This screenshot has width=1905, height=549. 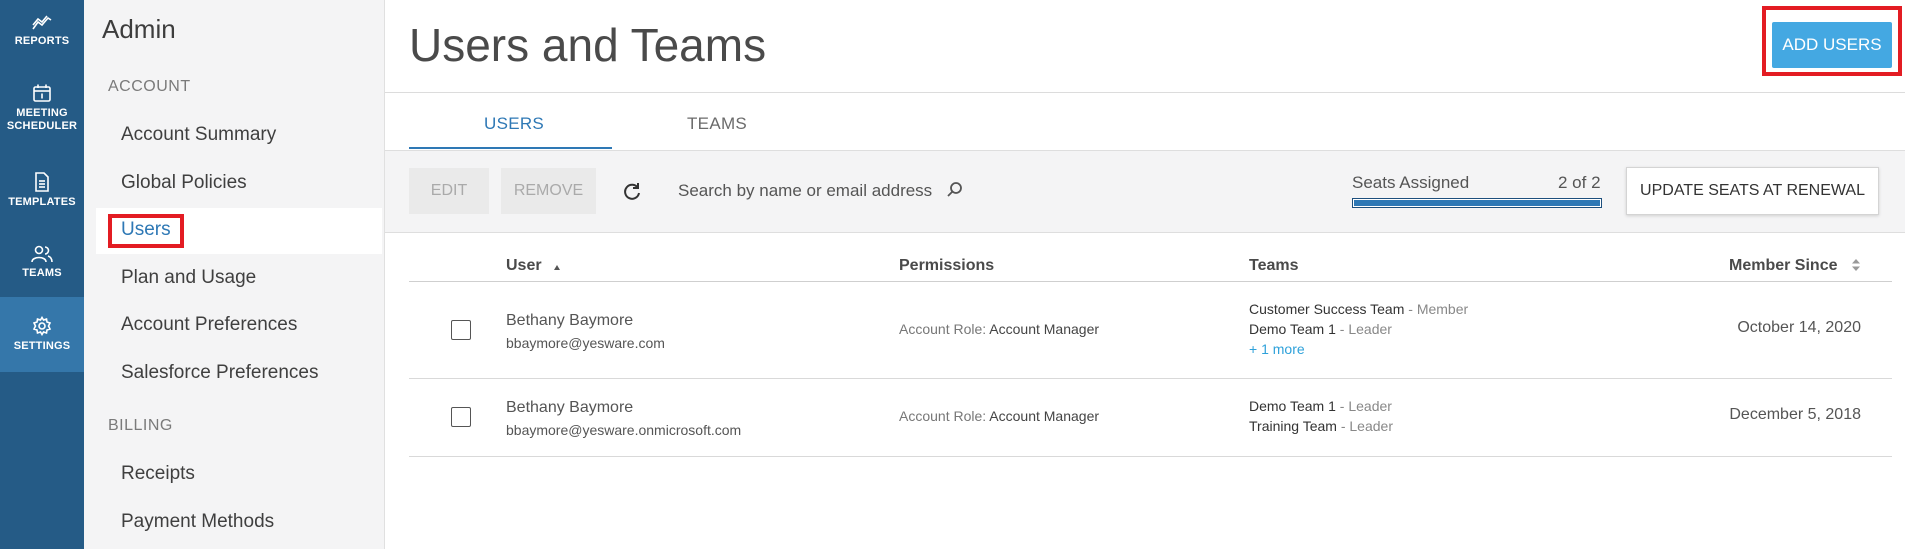 What do you see at coordinates (1752, 191) in the screenshot?
I see `update-seats-button: UPDATE SEATS AT RENEWAL` at bounding box center [1752, 191].